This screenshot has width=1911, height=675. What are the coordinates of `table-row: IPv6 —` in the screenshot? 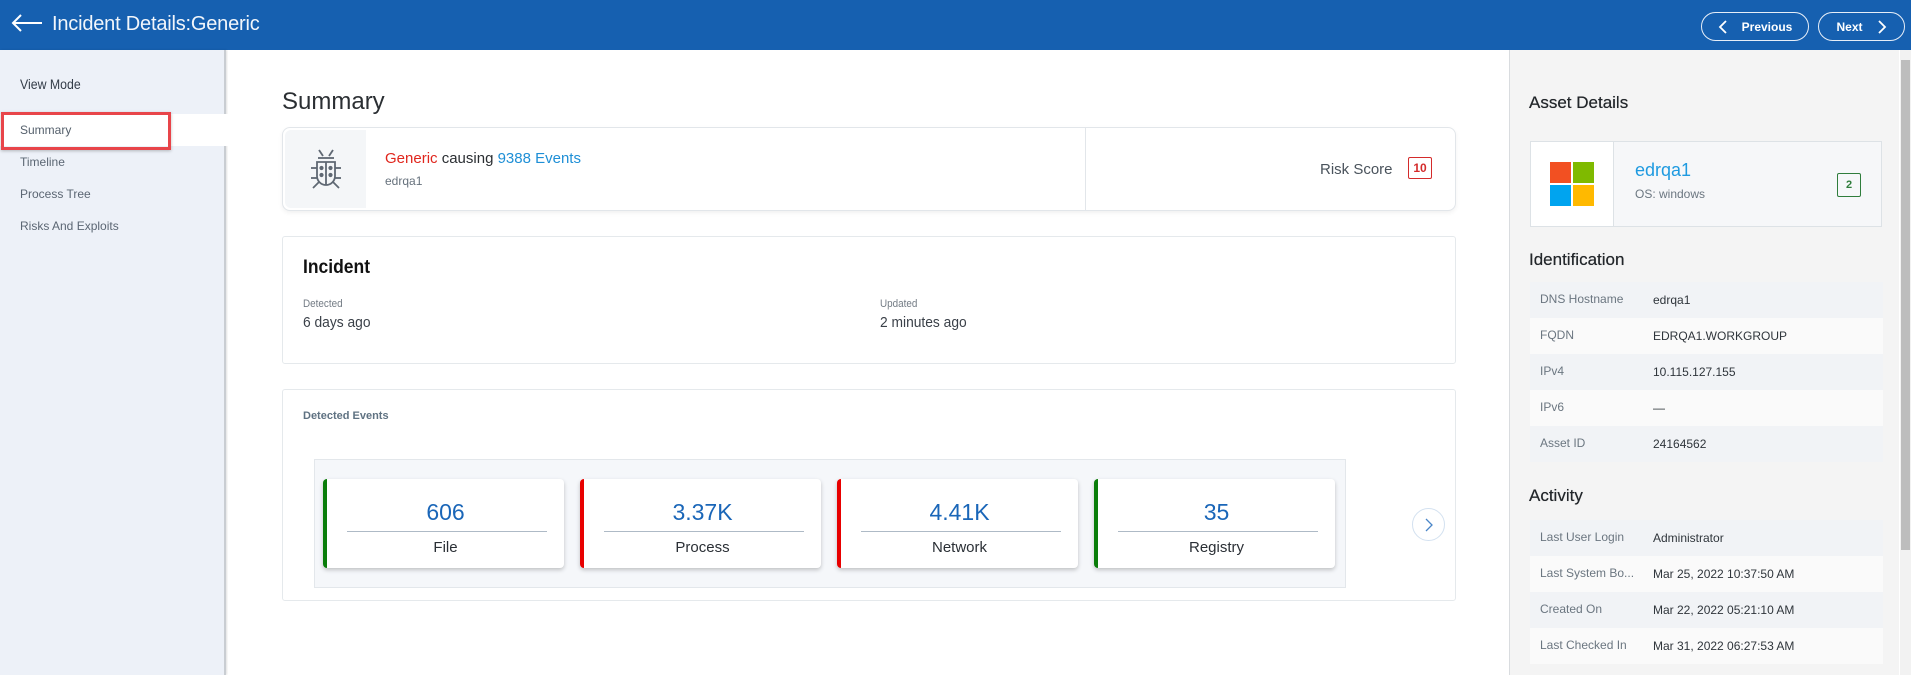 It's located at (1706, 408).